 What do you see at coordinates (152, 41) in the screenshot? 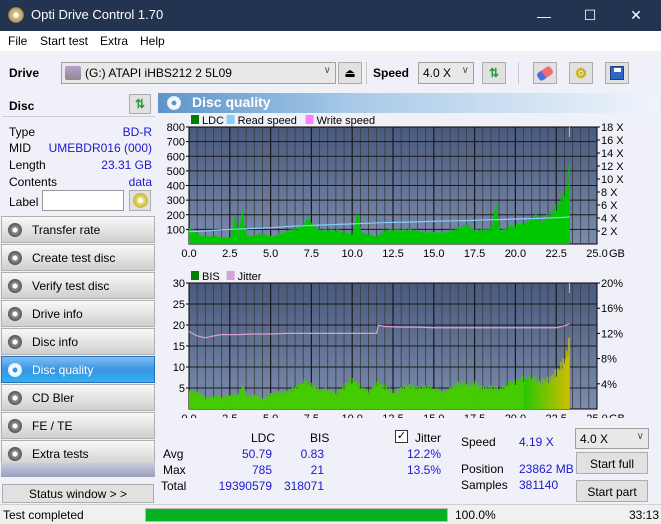
I see `menu-help: Help` at bounding box center [152, 41].